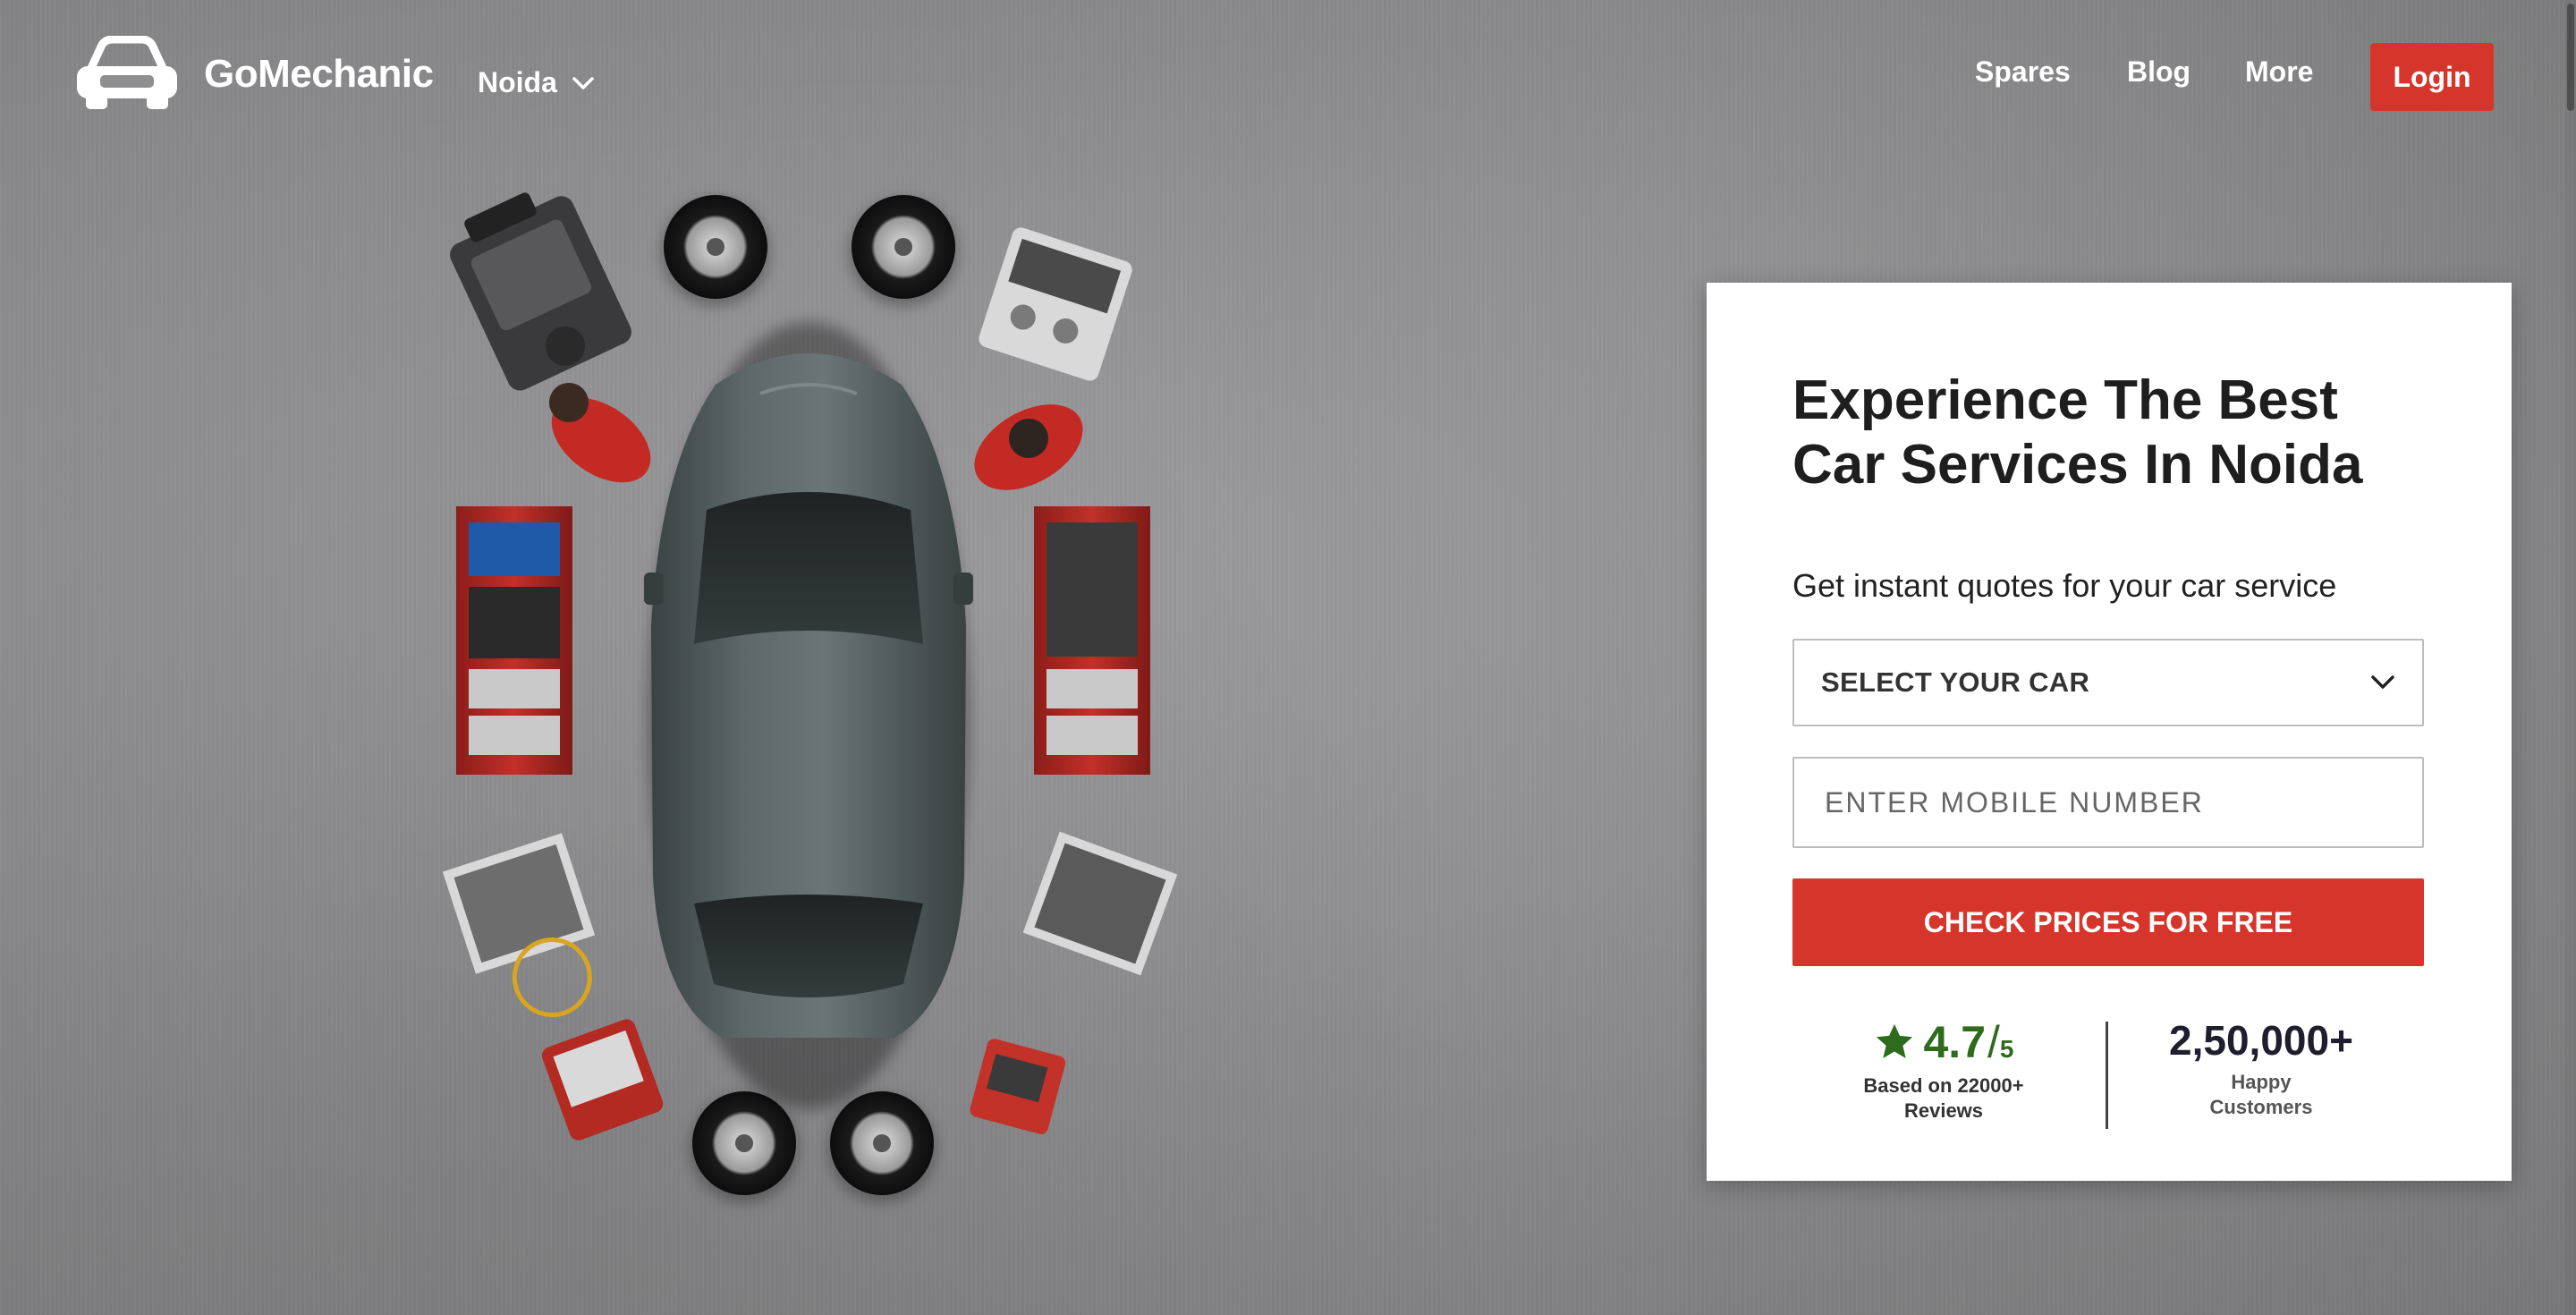 Image resolution: width=2576 pixels, height=1315 pixels. Describe the element at coordinates (2261, 1068) in the screenshot. I see `customers-summary: 2,50,000+ Happy Customers` at that location.